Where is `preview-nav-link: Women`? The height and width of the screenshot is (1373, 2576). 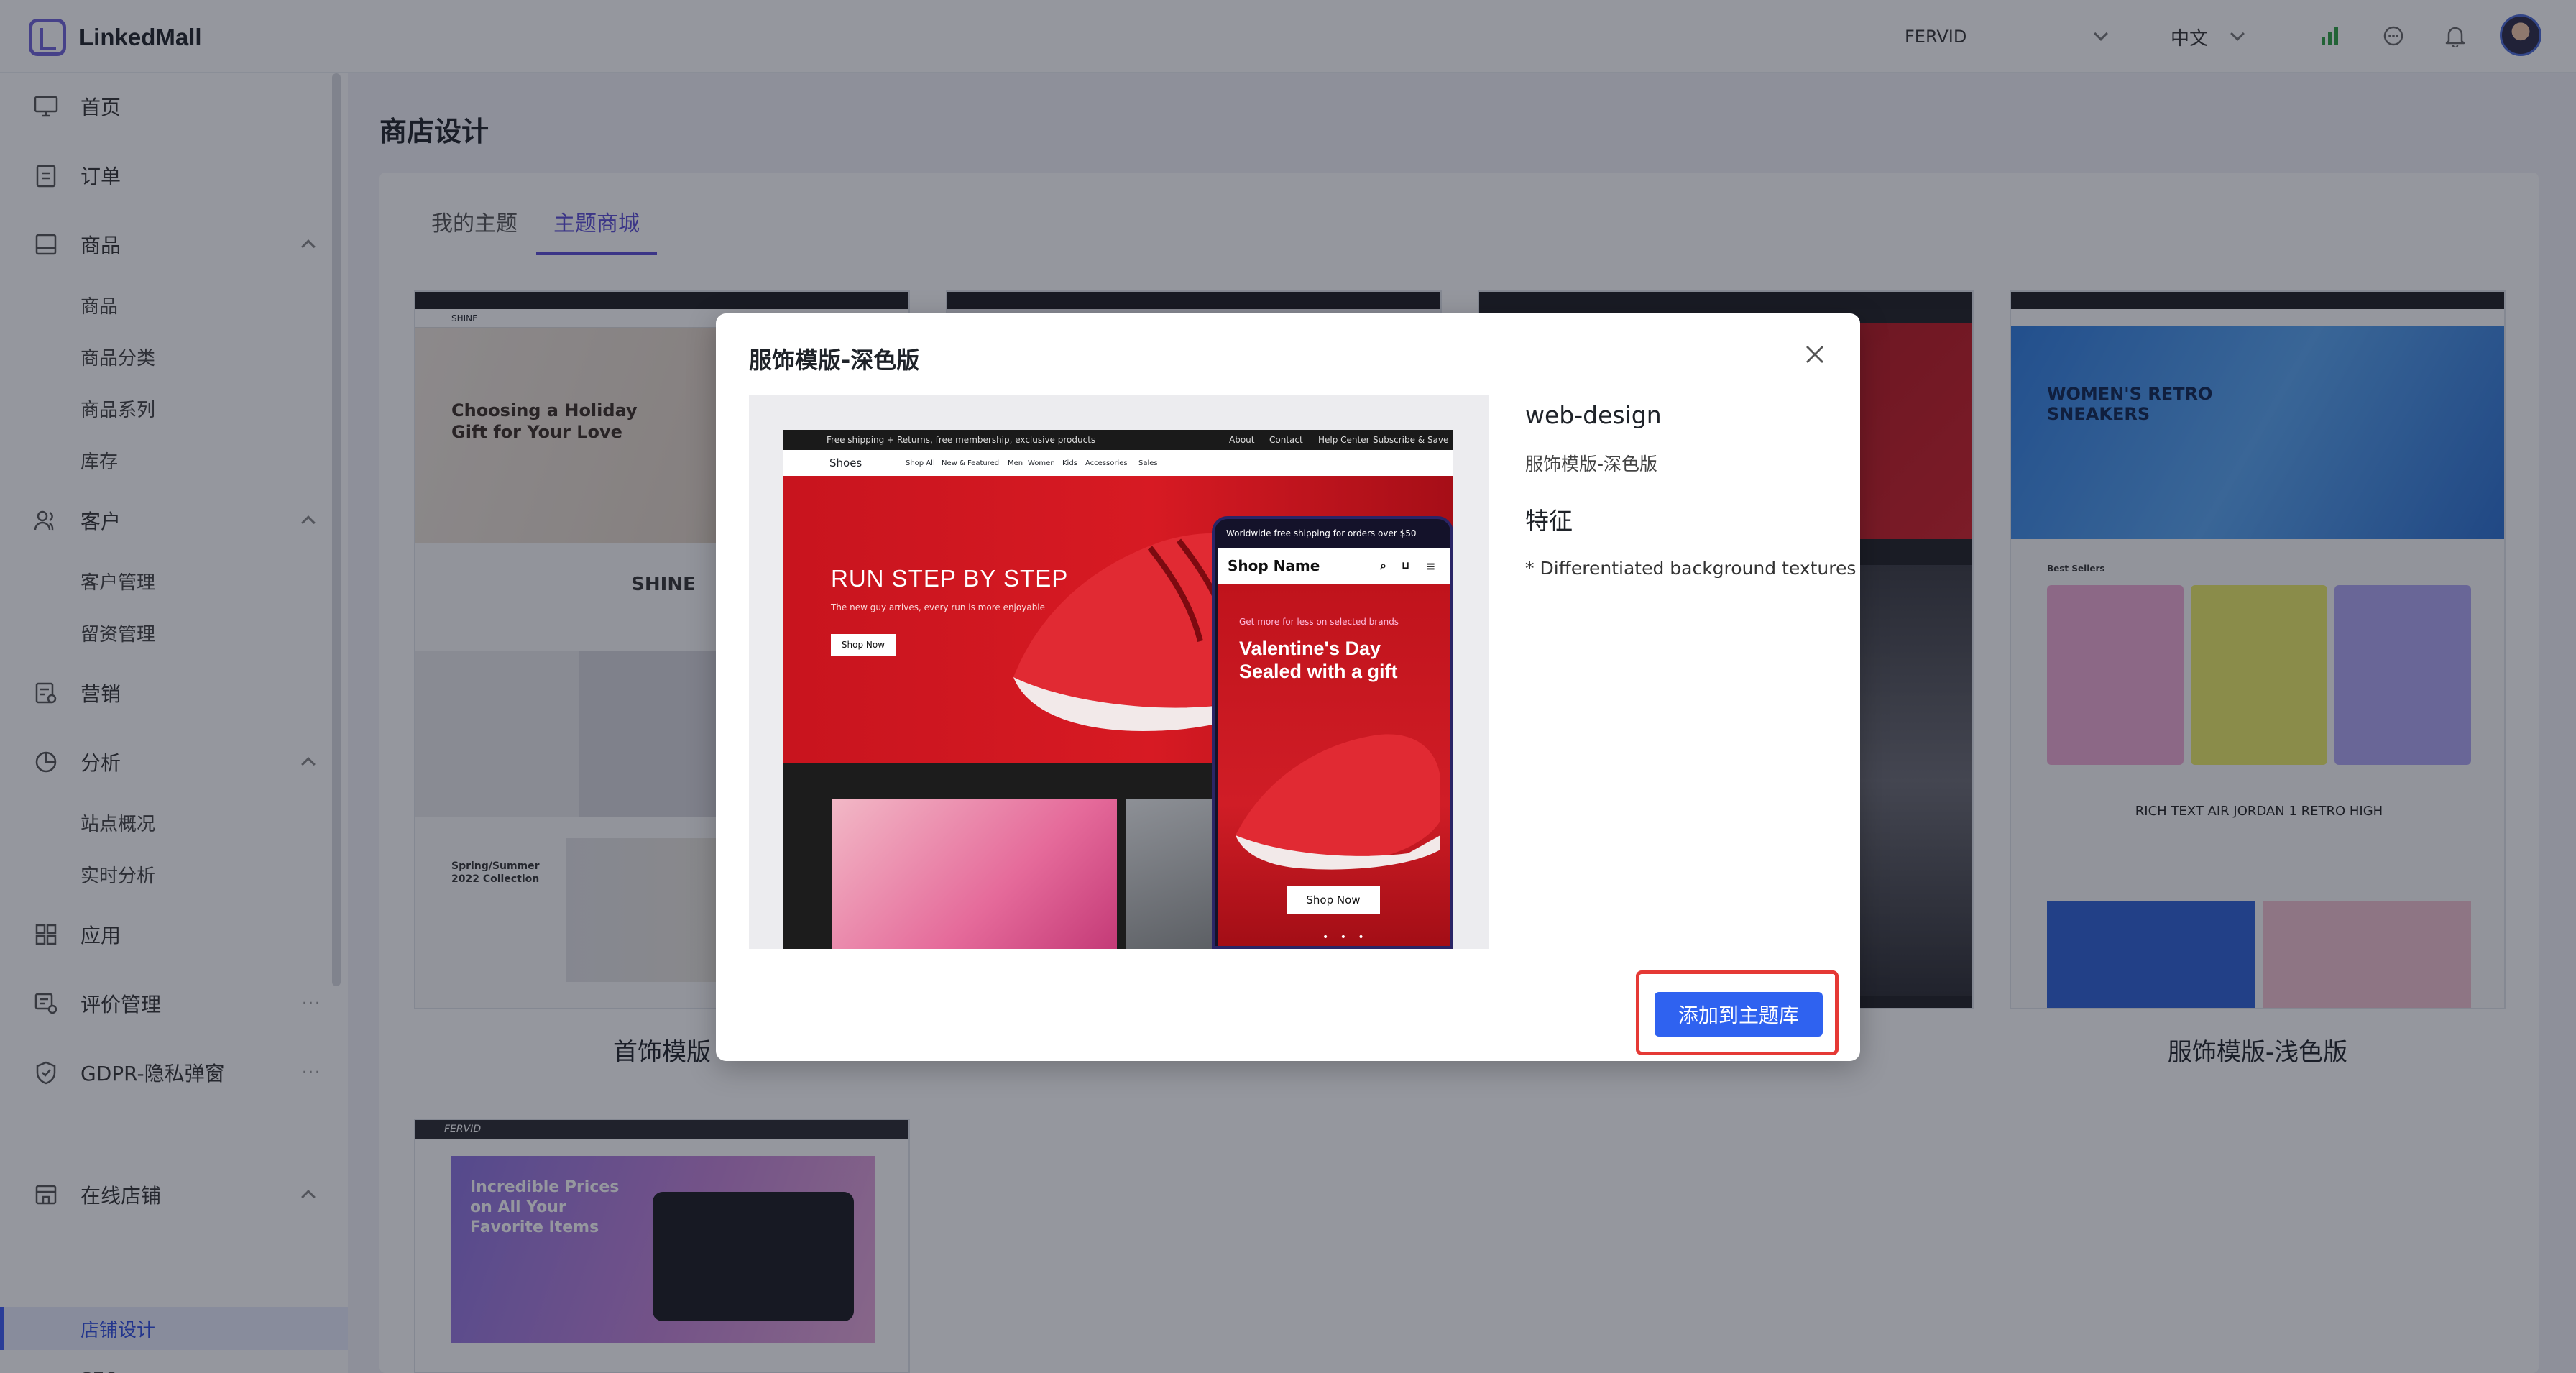
preview-nav-link: Women is located at coordinates (1041, 463).